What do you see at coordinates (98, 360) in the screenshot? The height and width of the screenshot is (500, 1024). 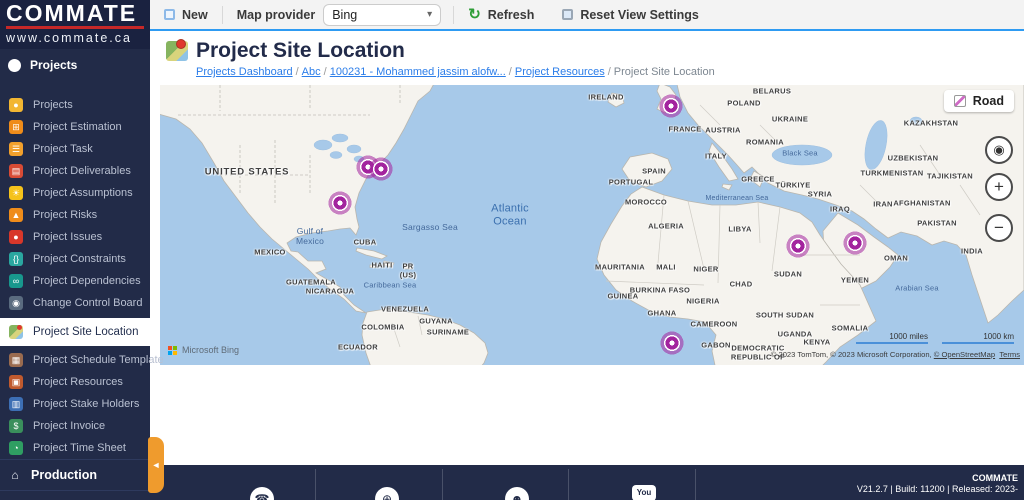 I see `sidebar-item-label: Project Schedule Template` at bounding box center [98, 360].